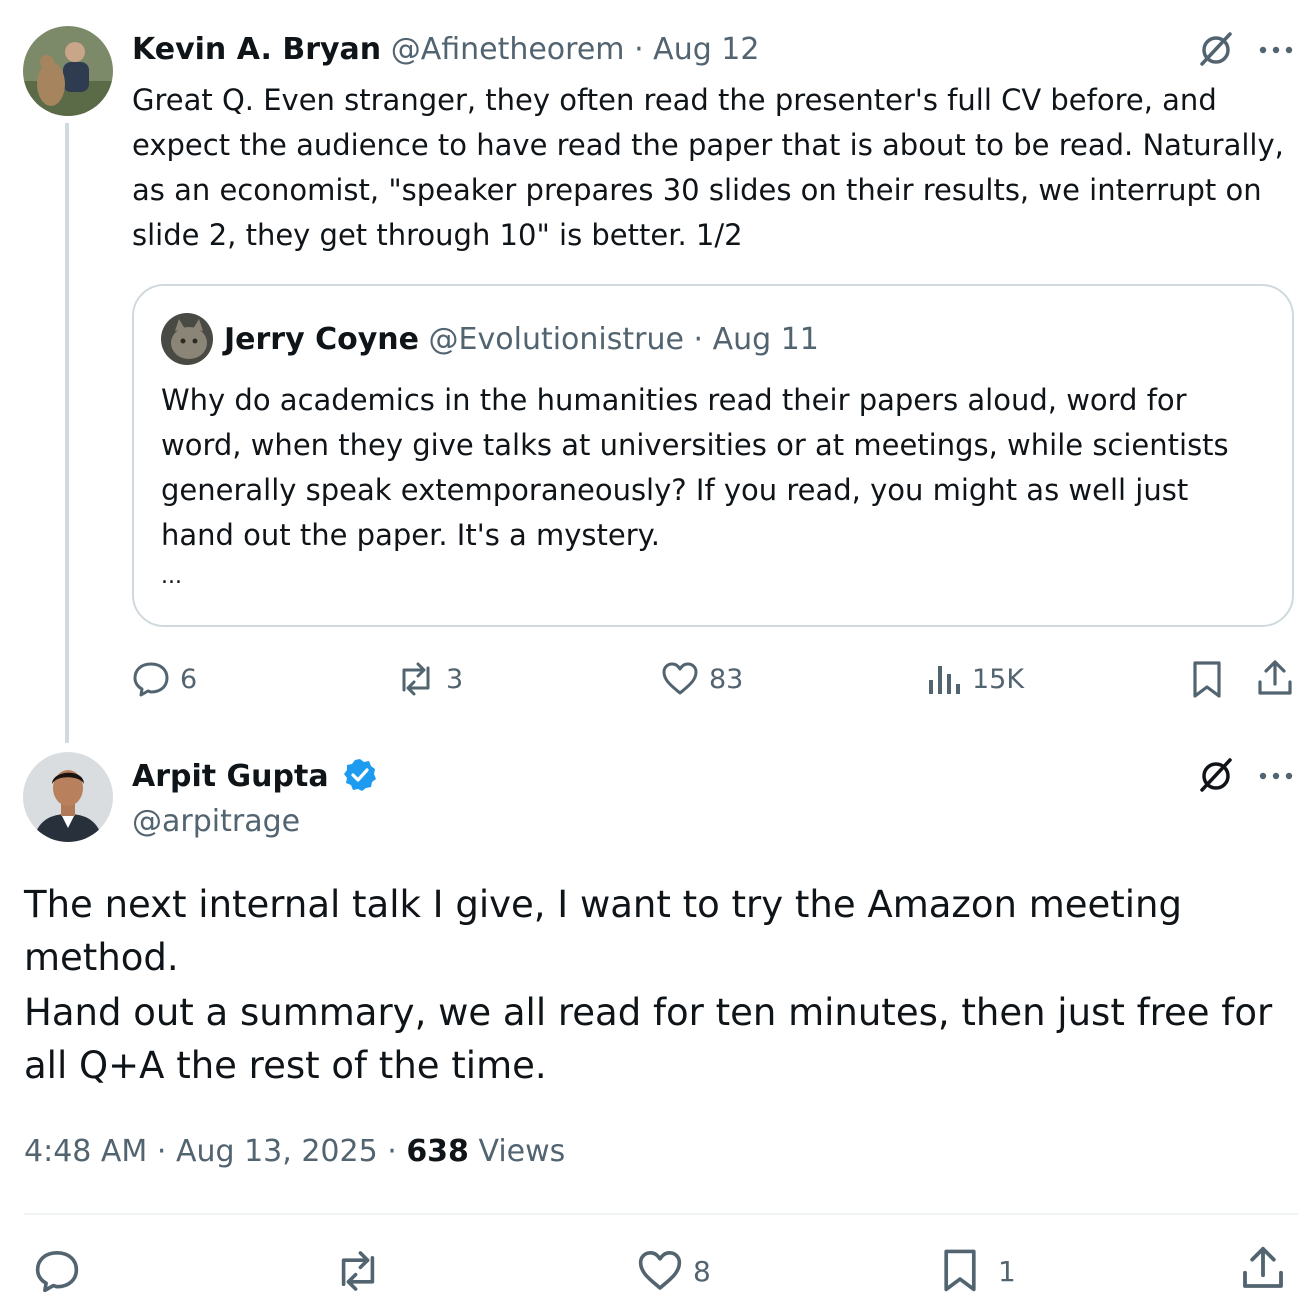  I want to click on verified-badge-icon, so click(360, 775).